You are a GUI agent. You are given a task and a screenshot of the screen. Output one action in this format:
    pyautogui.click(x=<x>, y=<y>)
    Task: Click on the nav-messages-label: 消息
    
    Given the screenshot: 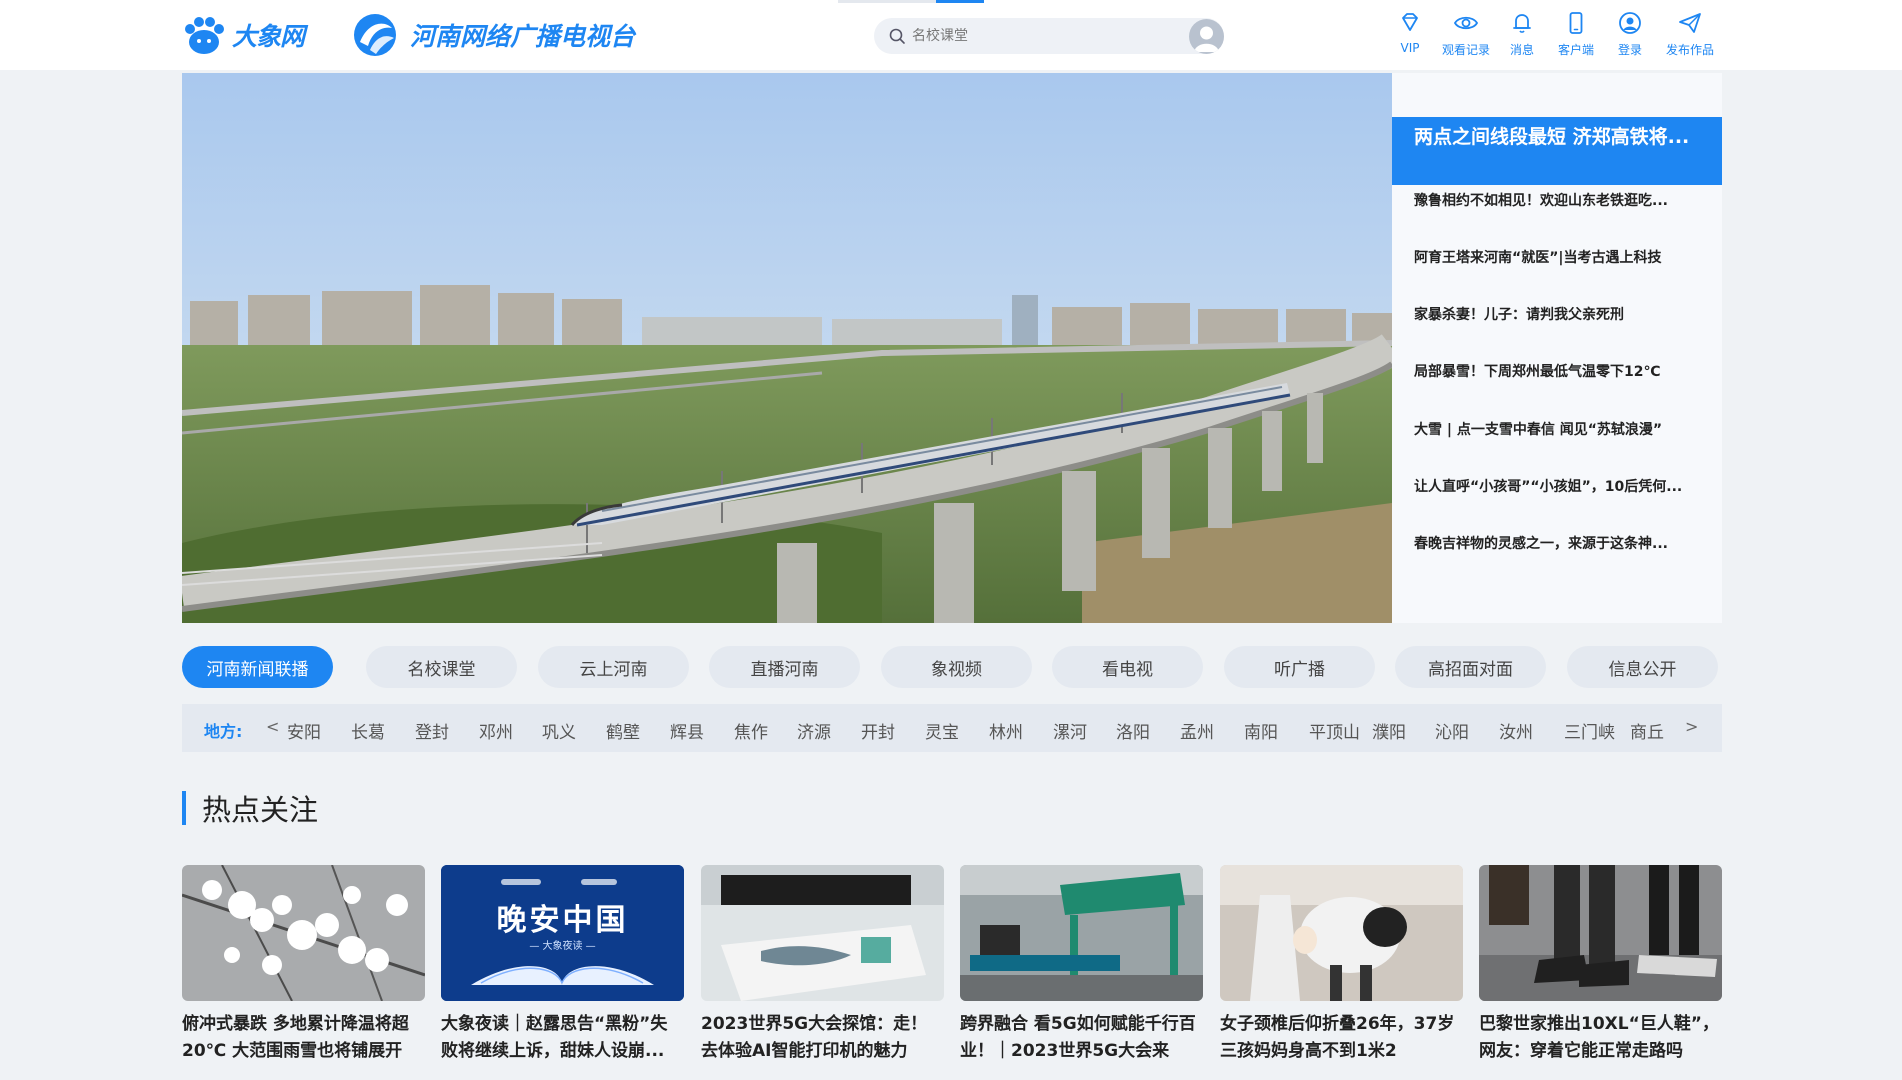 What is the action you would take?
    pyautogui.click(x=1521, y=50)
    